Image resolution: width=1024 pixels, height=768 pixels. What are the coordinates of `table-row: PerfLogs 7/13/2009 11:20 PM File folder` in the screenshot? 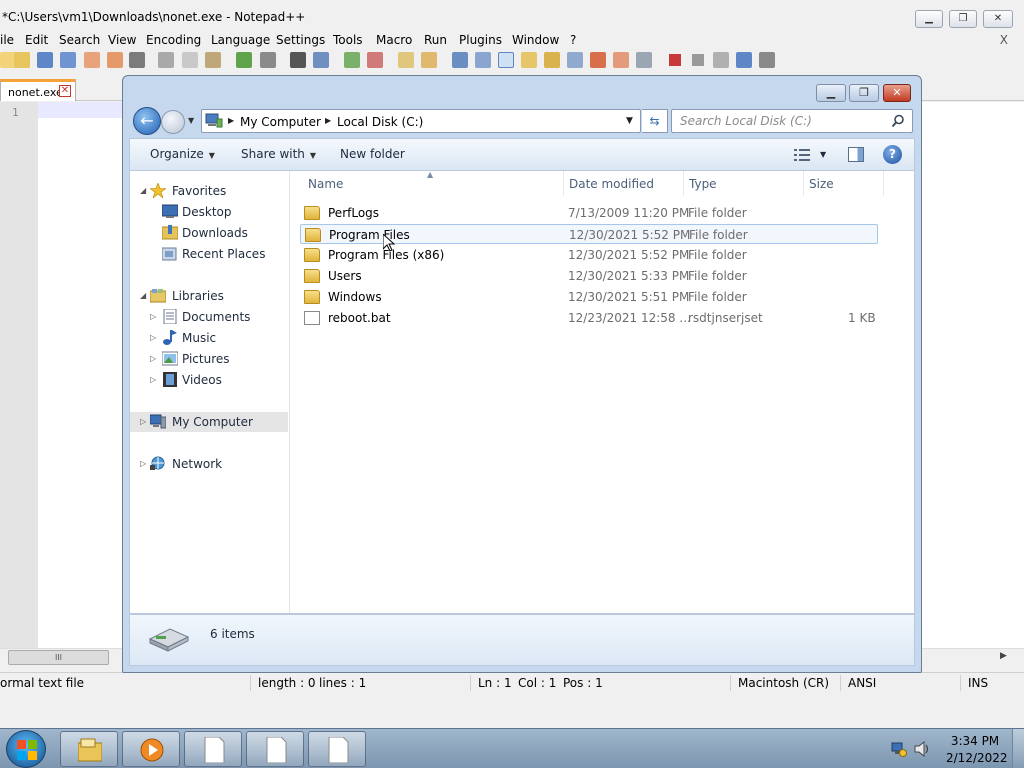 It's located at (589, 213).